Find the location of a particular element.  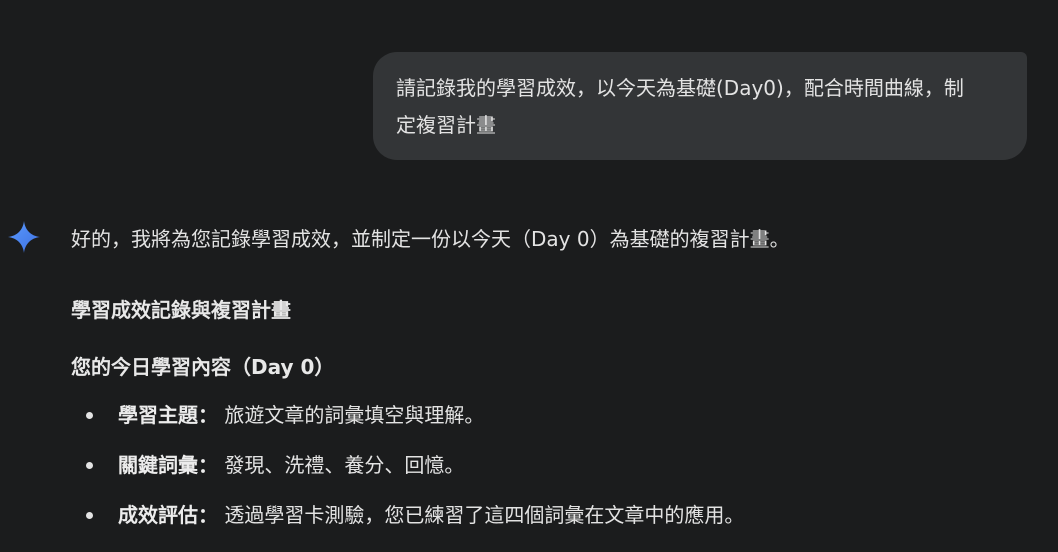

user-message-line: 請記錄我的學習成效，以今天為基礎(Day0)，配合時間曲線，制 is located at coordinates (680, 88).